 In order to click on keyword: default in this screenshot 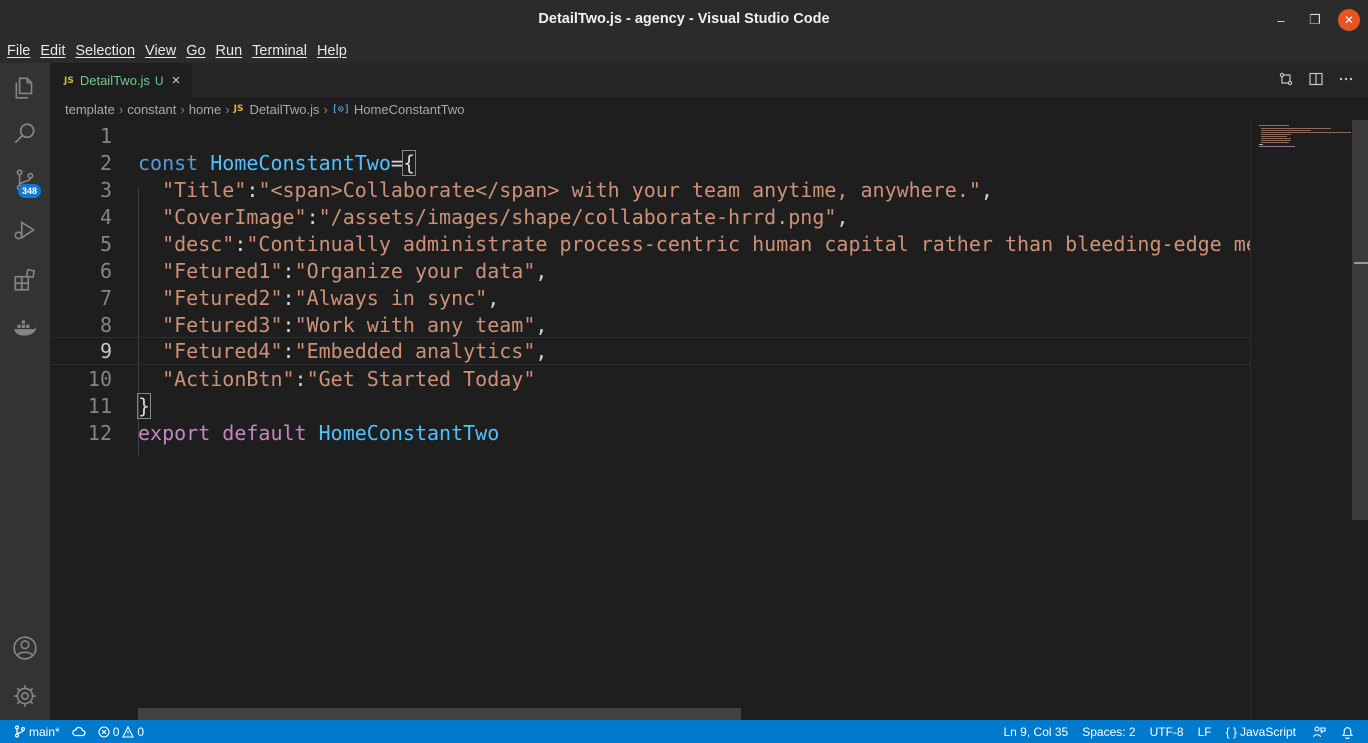, I will do `click(264, 432)`.